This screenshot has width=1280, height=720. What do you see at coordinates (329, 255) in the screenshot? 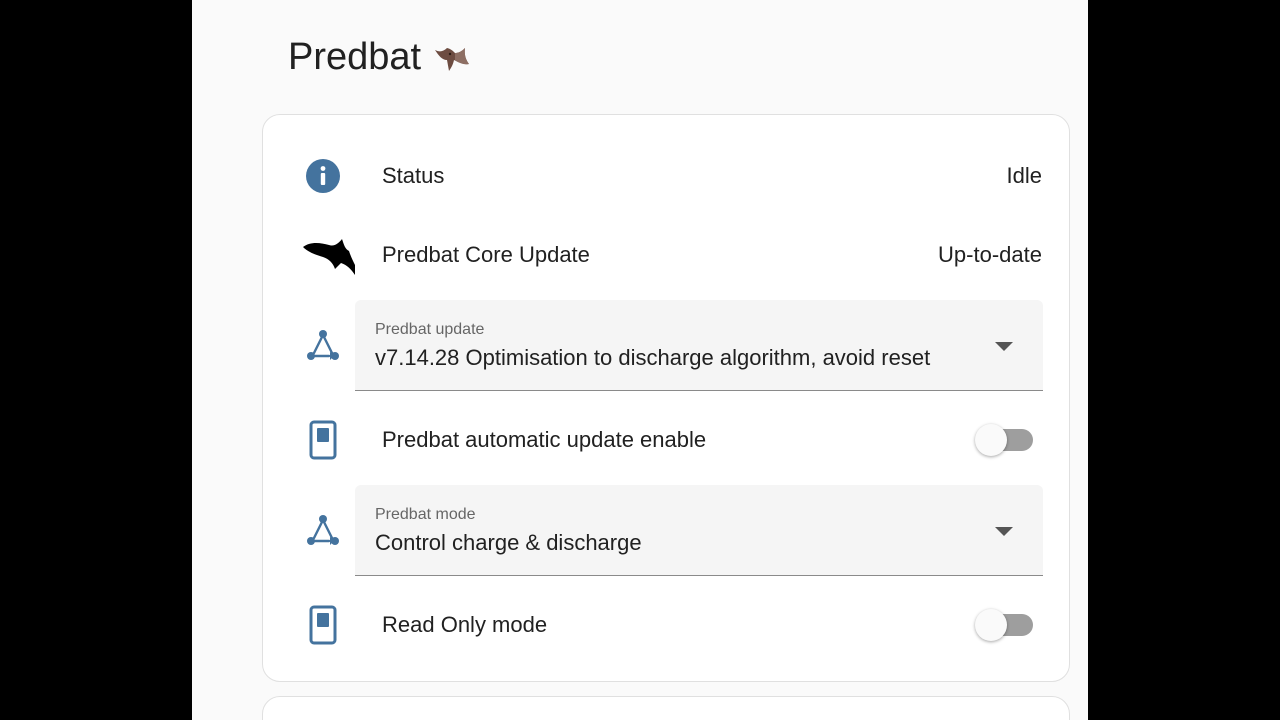
I see `bat-silhouette-icon` at bounding box center [329, 255].